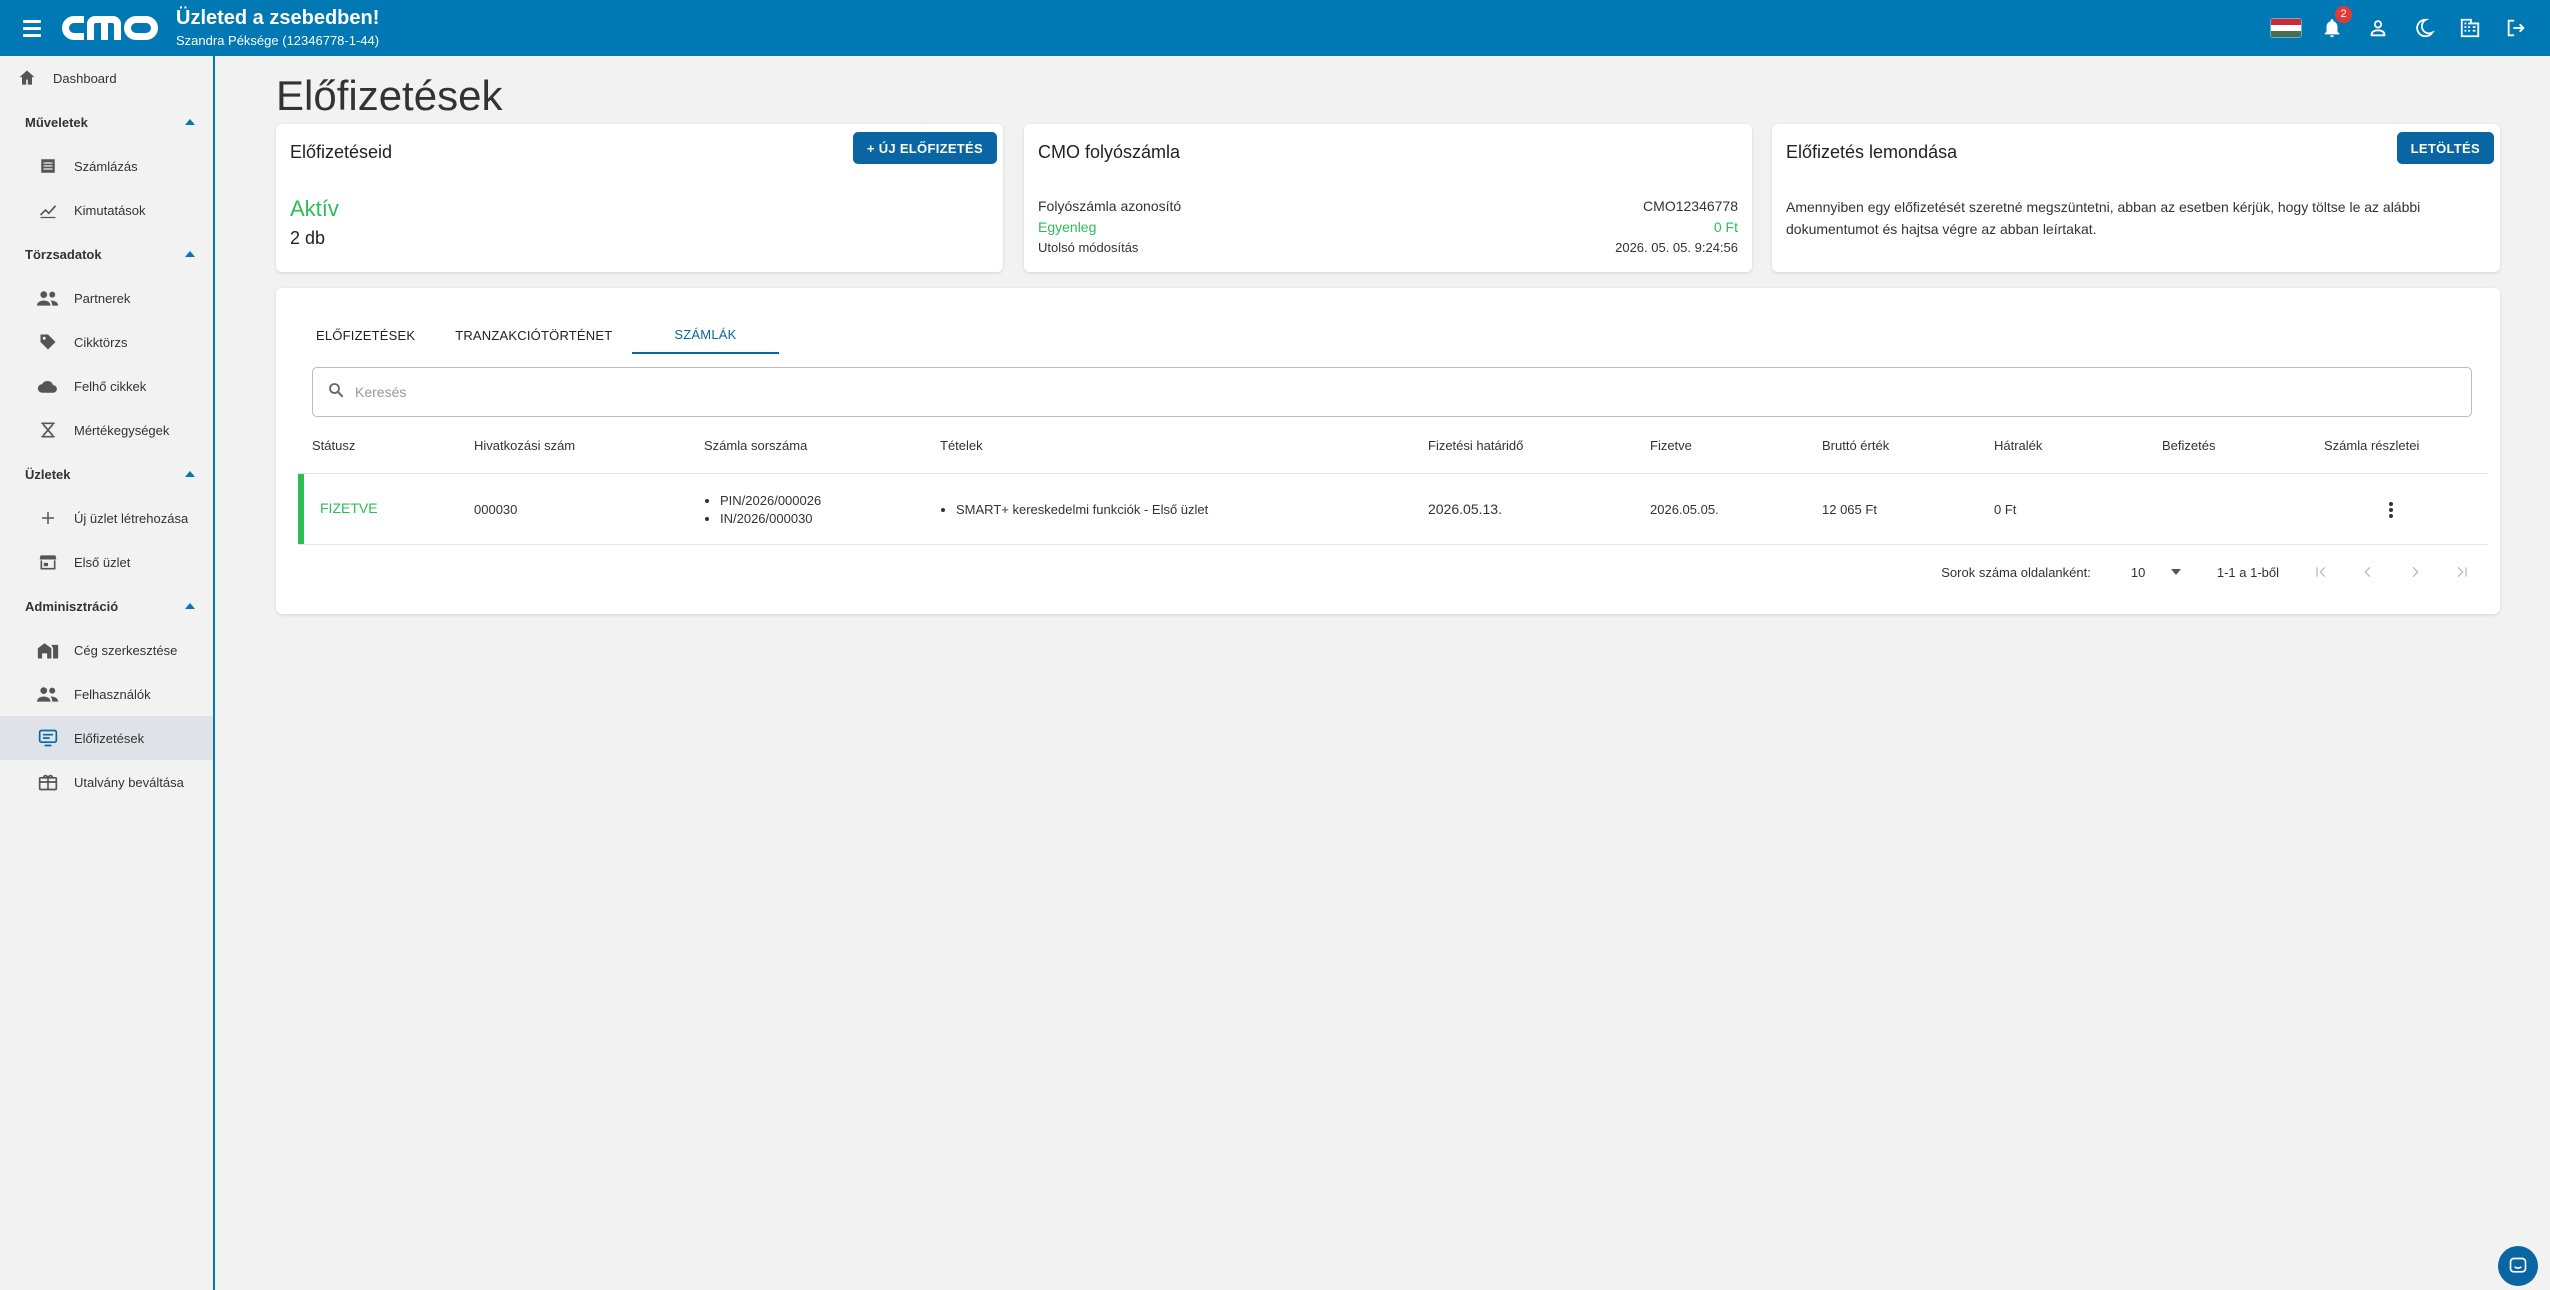  I want to click on sidebar-item-label: Számlázás, so click(106, 166).